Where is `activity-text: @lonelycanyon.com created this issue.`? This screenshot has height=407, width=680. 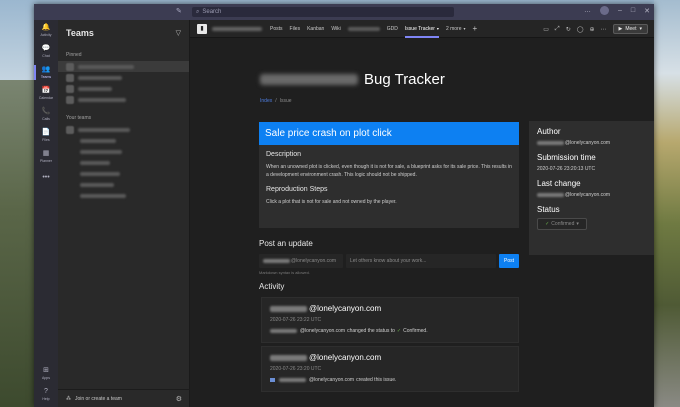 activity-text: @lonelycanyon.com created this issue. is located at coordinates (390, 380).